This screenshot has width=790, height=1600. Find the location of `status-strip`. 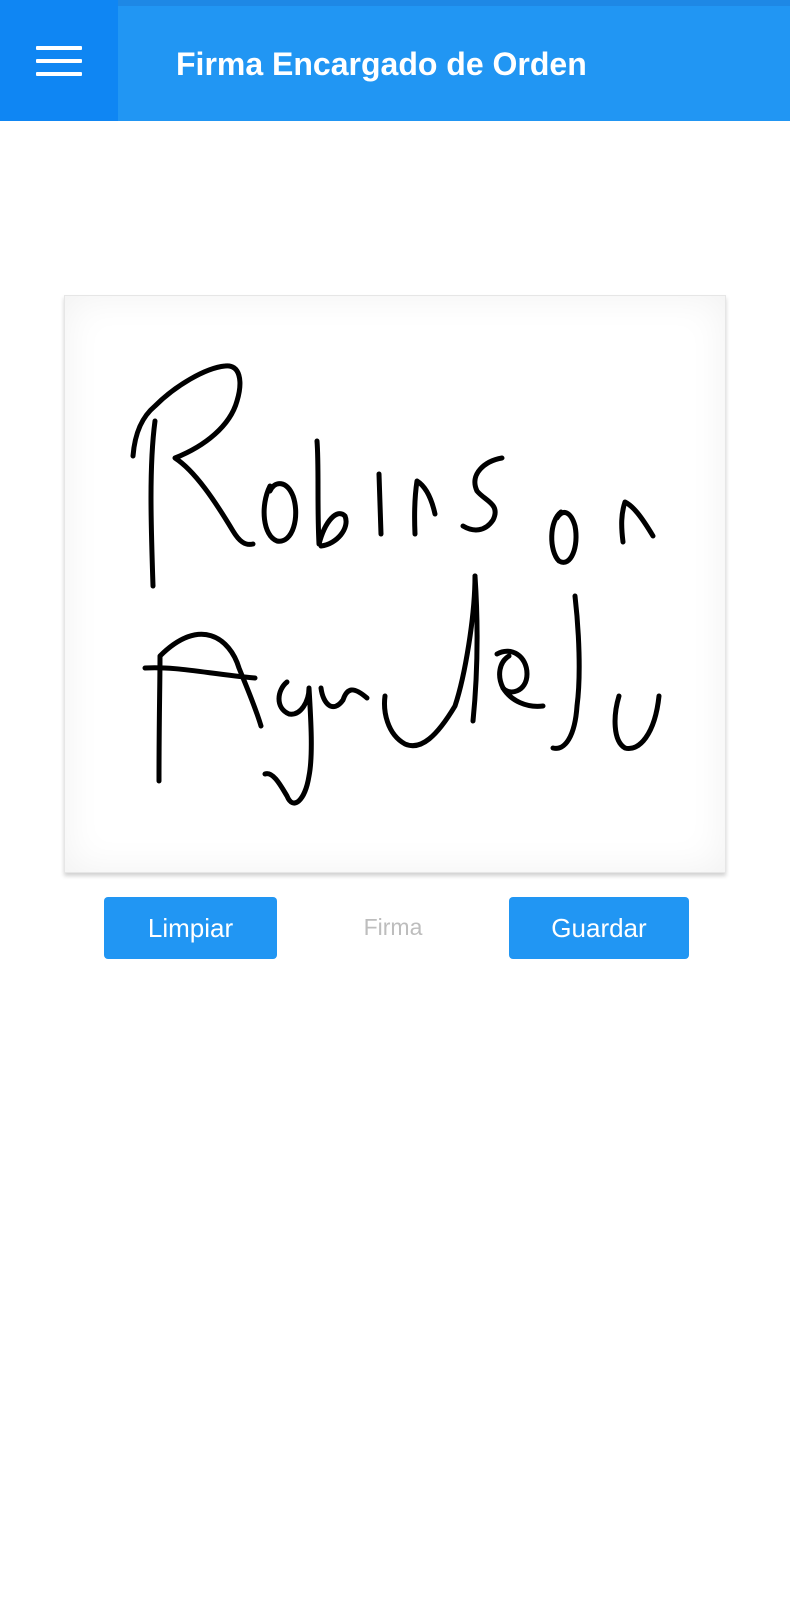

status-strip is located at coordinates (395, 3).